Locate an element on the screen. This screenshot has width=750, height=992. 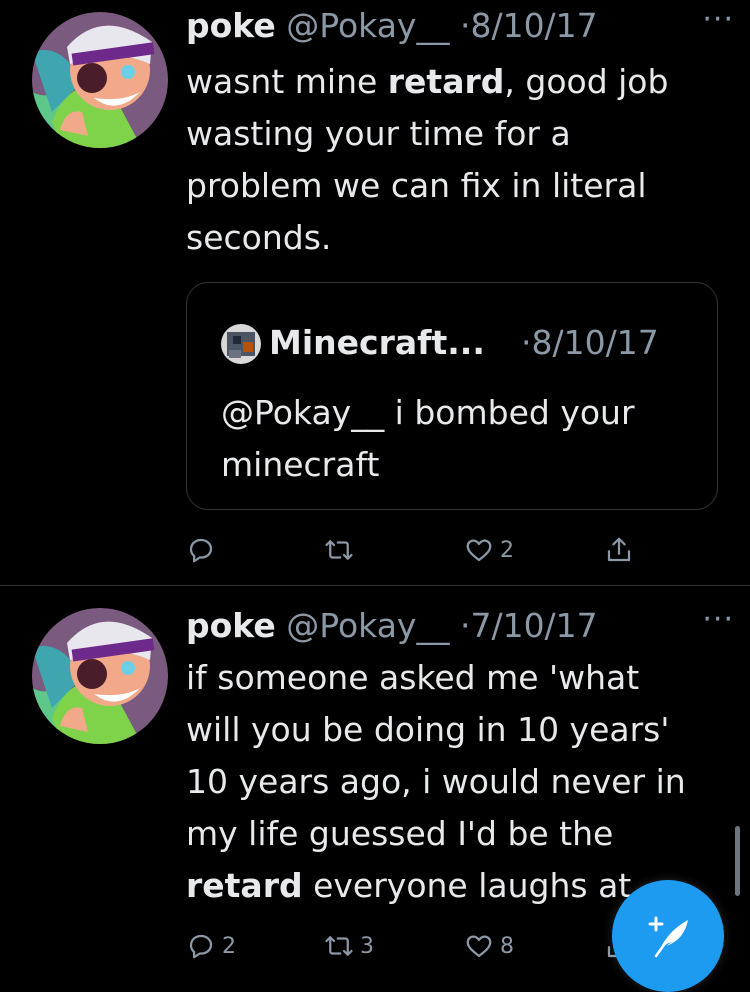
like-button: 2 is located at coordinates (489, 550).